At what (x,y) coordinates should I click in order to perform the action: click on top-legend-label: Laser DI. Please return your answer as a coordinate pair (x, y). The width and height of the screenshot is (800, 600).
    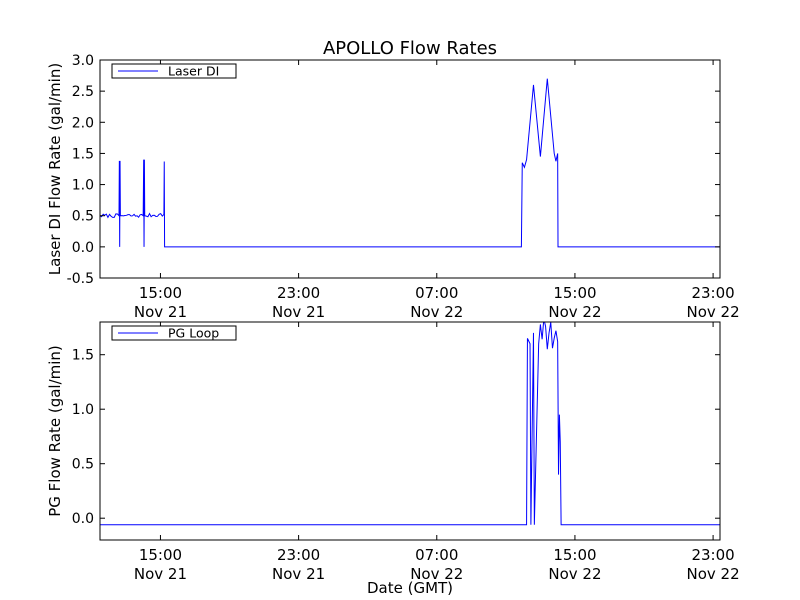
    Looking at the image, I should click on (193, 71).